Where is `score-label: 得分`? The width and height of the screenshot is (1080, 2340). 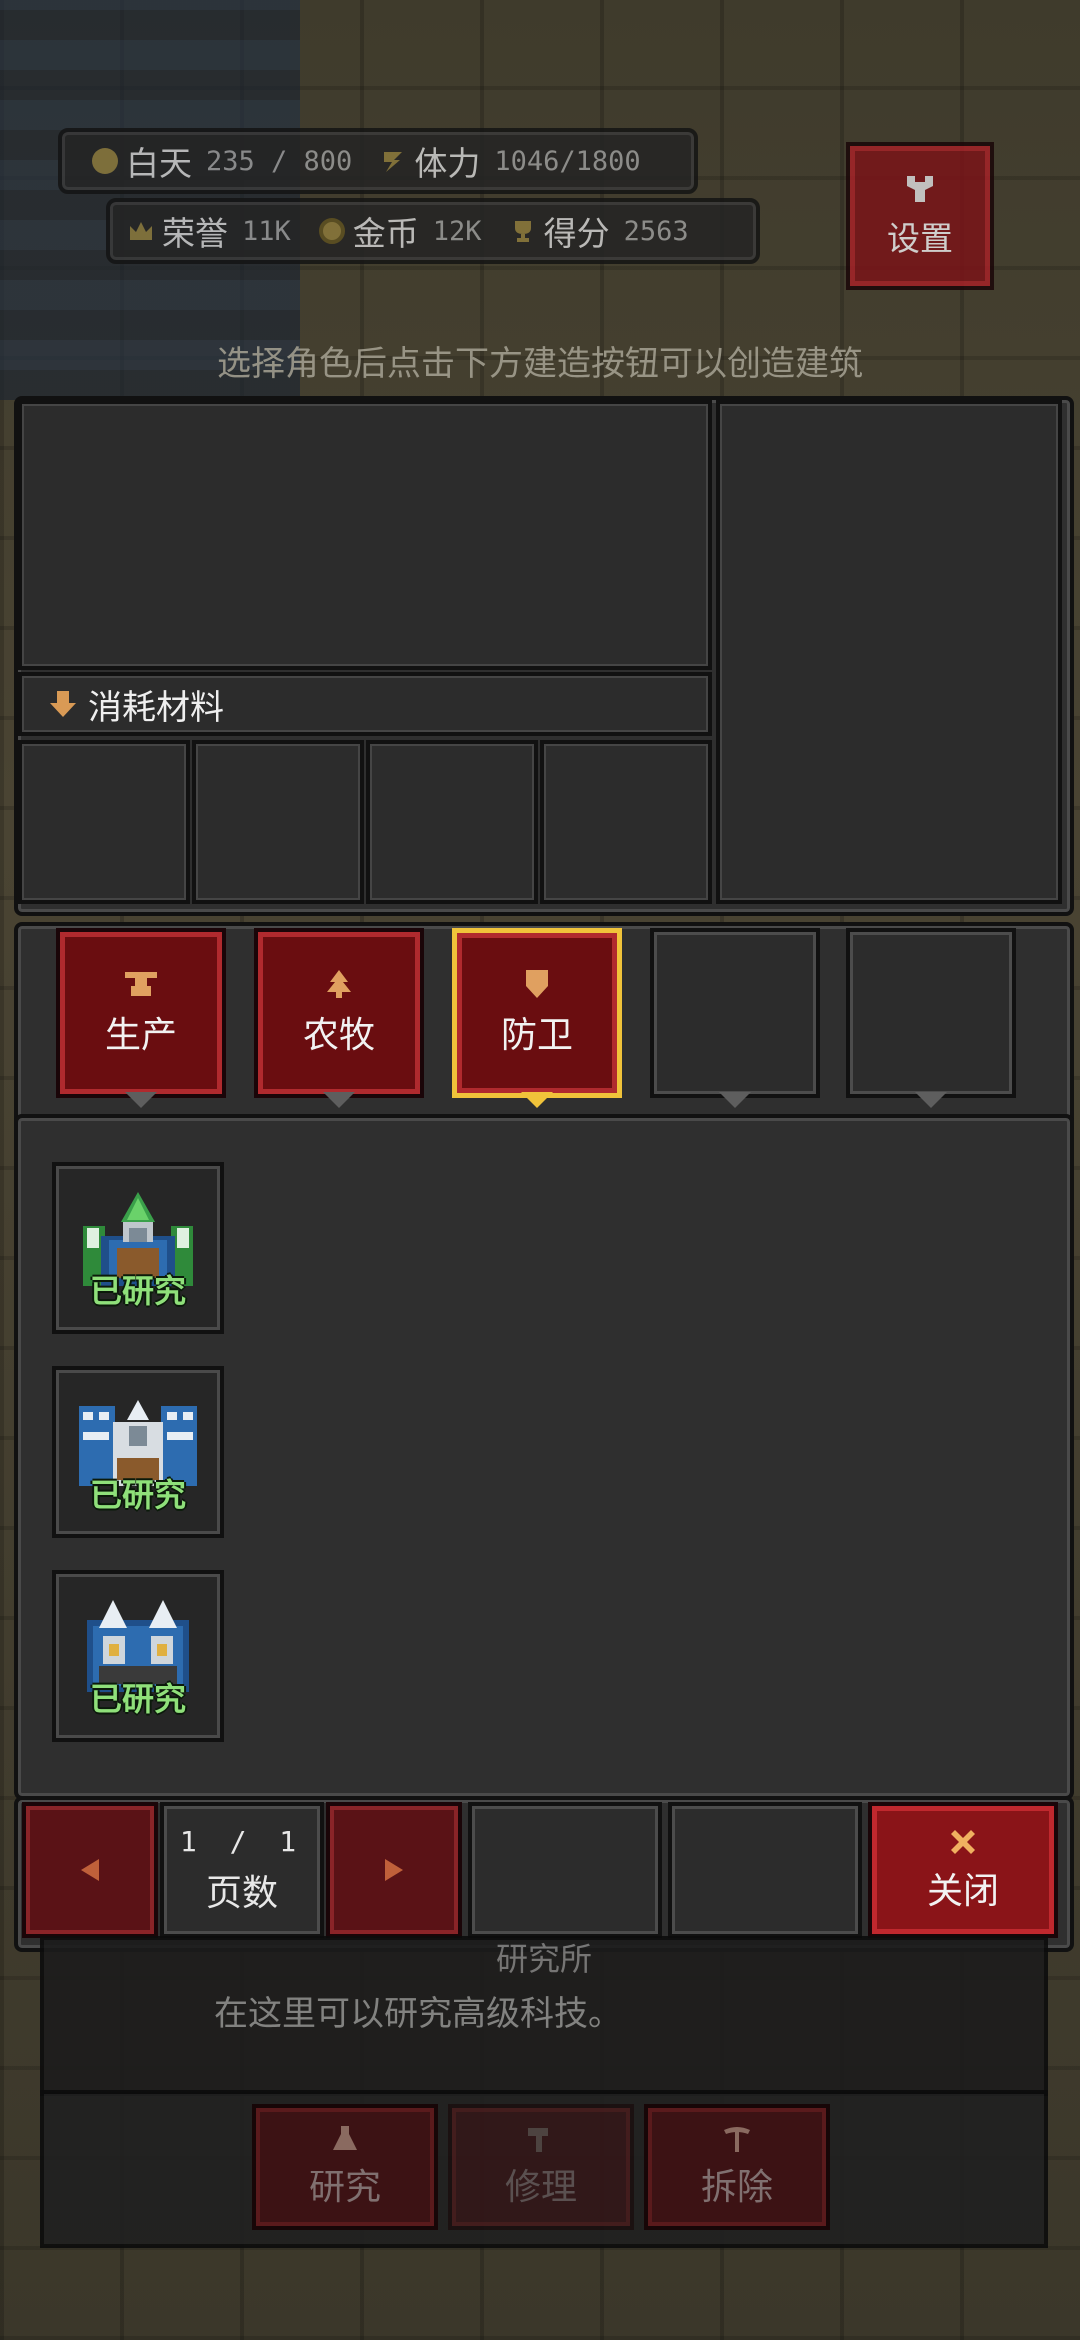 score-label: 得分 is located at coordinates (576, 233).